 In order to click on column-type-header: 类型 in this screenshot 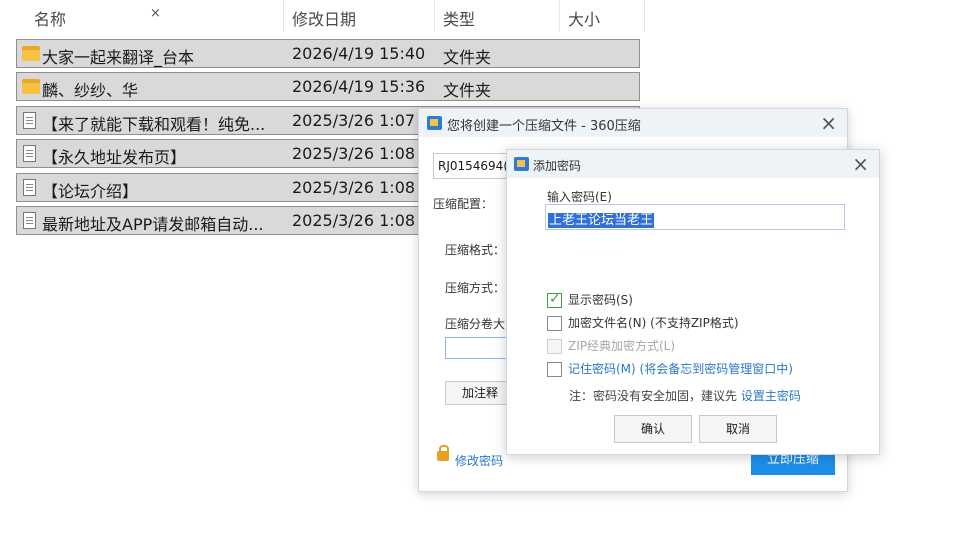, I will do `click(459, 18)`.